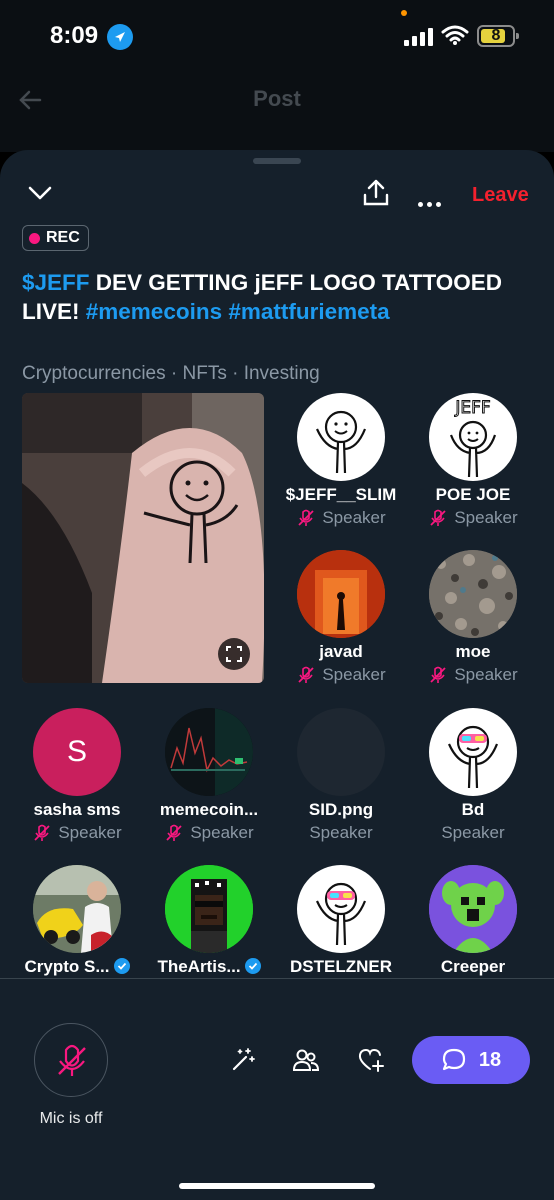  Describe the element at coordinates (308, 311) in the screenshot. I see `title-hashtag-mattfuriemeta: #mattfuriemeta` at that location.